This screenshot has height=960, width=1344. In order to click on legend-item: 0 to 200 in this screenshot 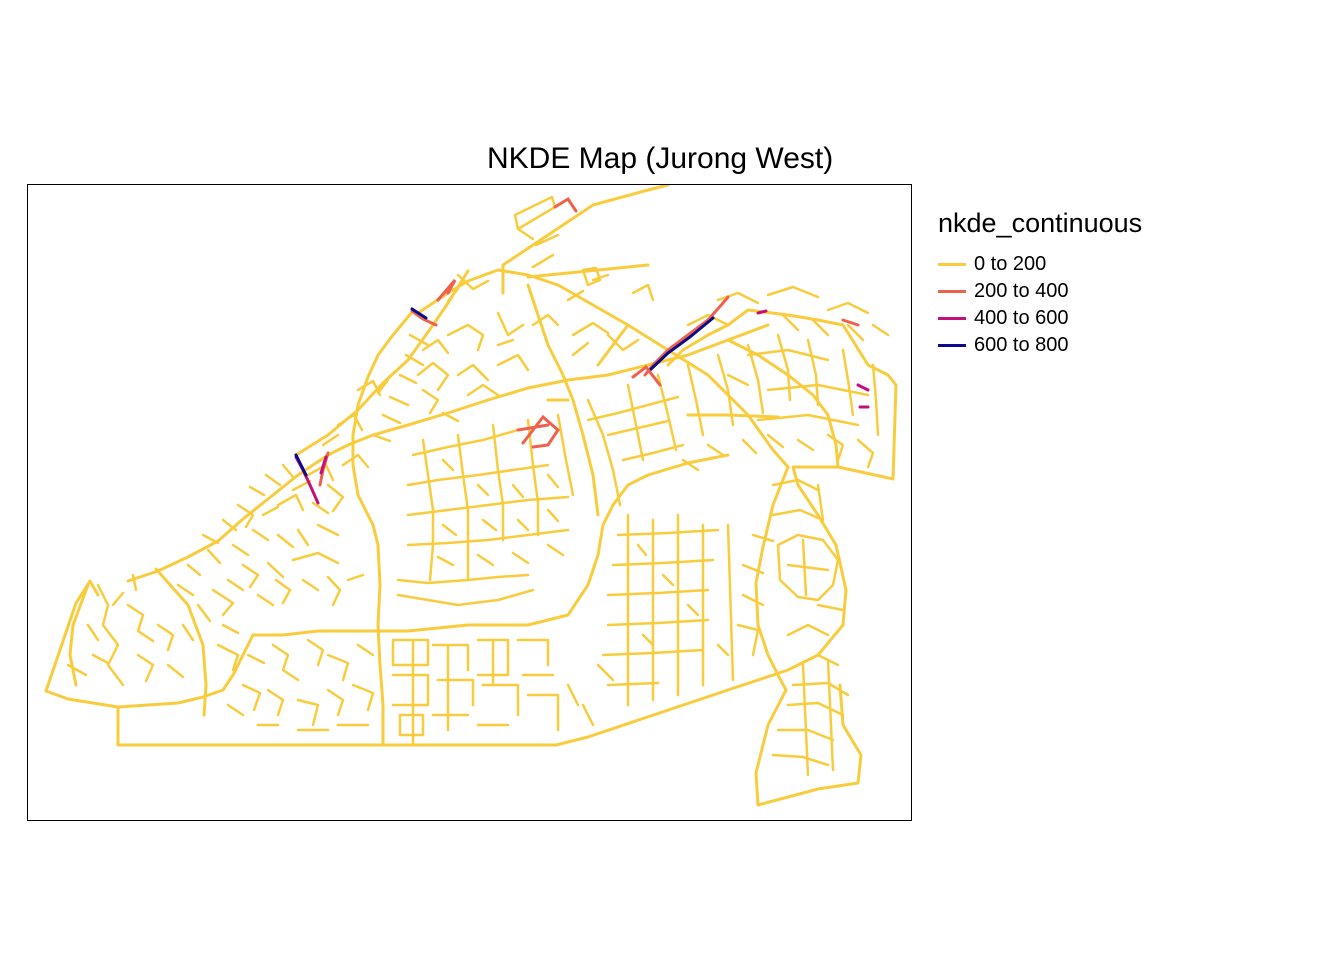, I will do `click(1040, 264)`.